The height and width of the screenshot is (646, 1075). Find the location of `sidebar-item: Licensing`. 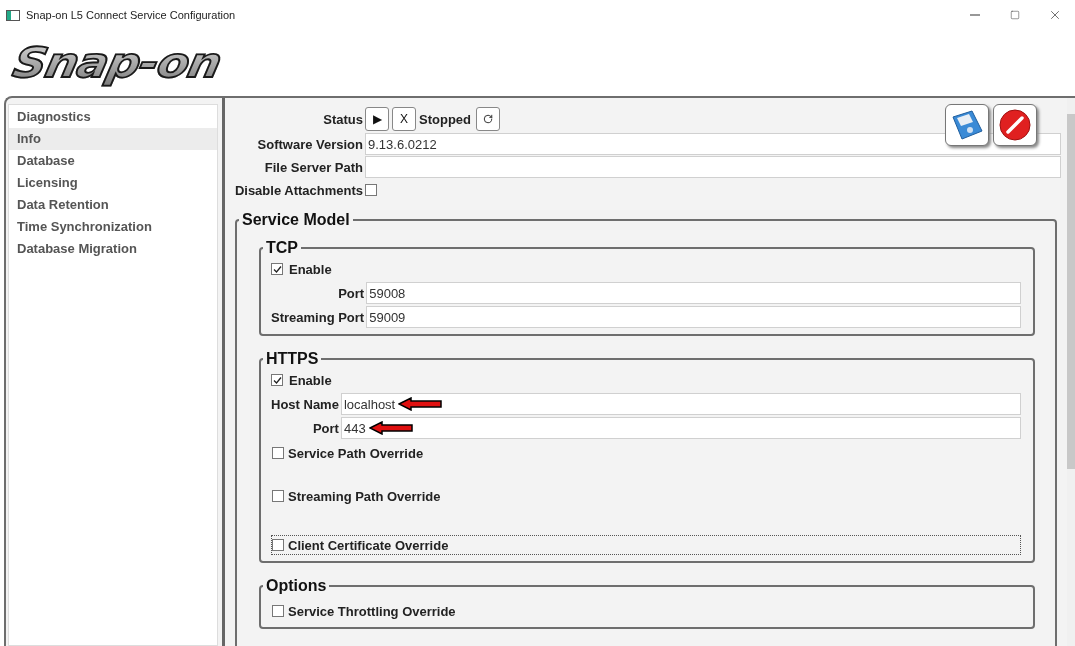

sidebar-item: Licensing is located at coordinates (113, 183).